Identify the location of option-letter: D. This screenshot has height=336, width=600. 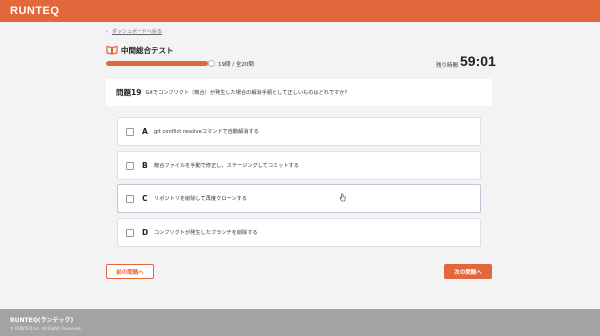
(145, 232).